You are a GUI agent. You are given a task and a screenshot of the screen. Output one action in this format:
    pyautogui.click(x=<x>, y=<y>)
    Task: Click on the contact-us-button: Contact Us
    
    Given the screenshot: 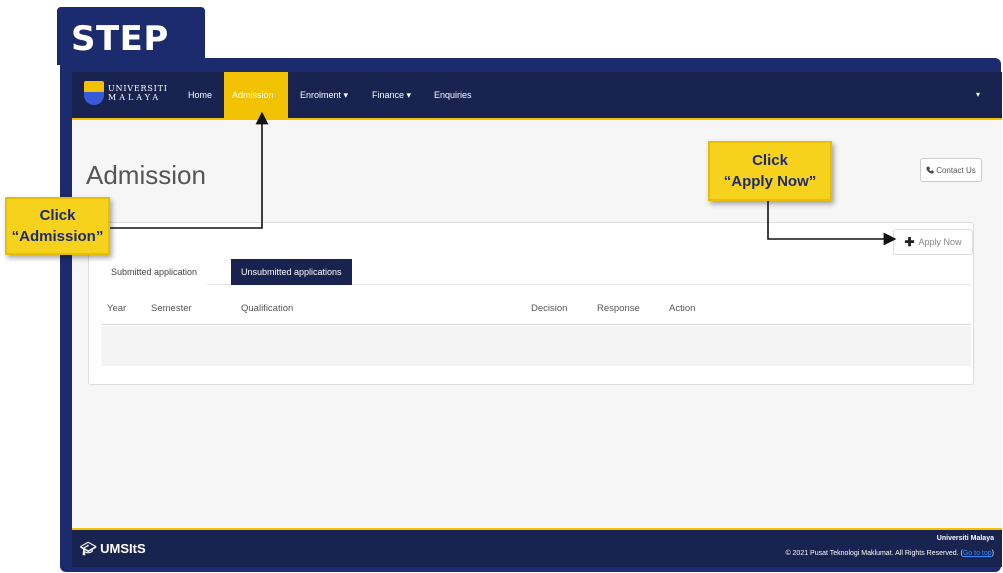 What is the action you would take?
    pyautogui.click(x=951, y=170)
    